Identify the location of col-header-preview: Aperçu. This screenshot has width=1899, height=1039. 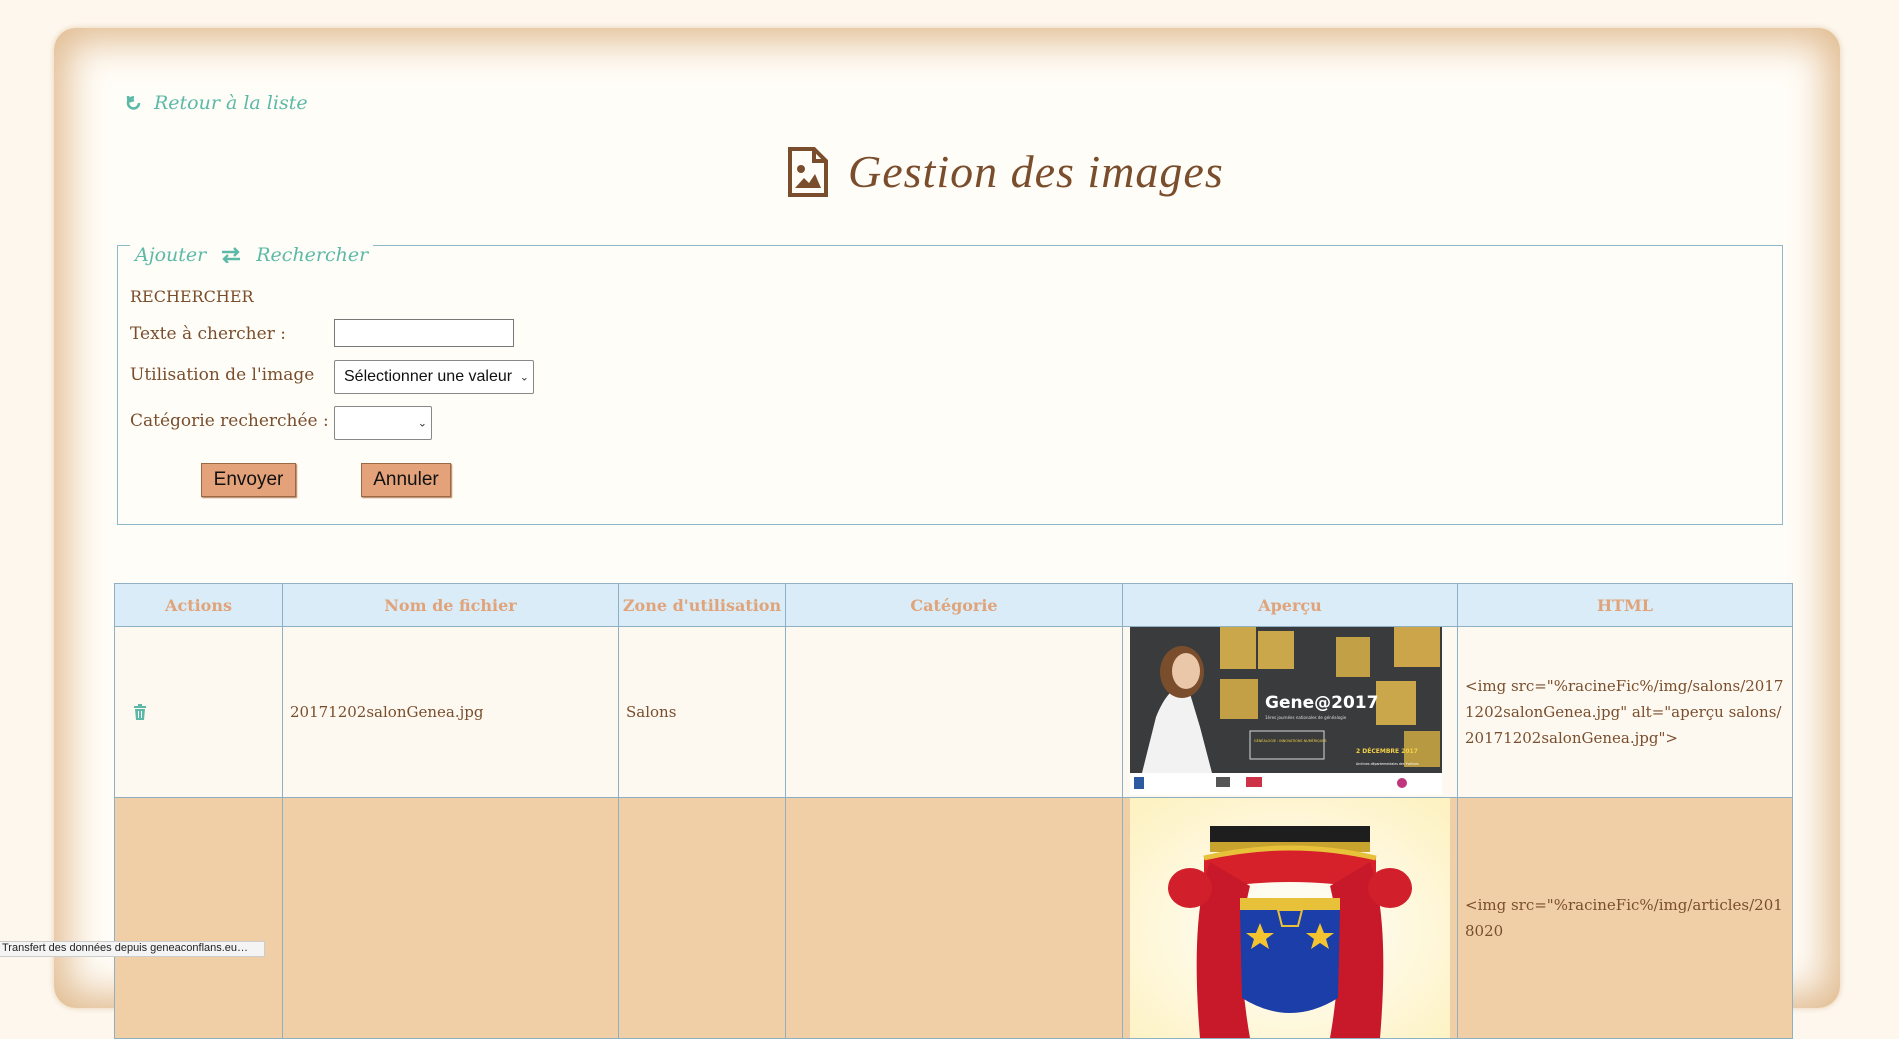
(1290, 605).